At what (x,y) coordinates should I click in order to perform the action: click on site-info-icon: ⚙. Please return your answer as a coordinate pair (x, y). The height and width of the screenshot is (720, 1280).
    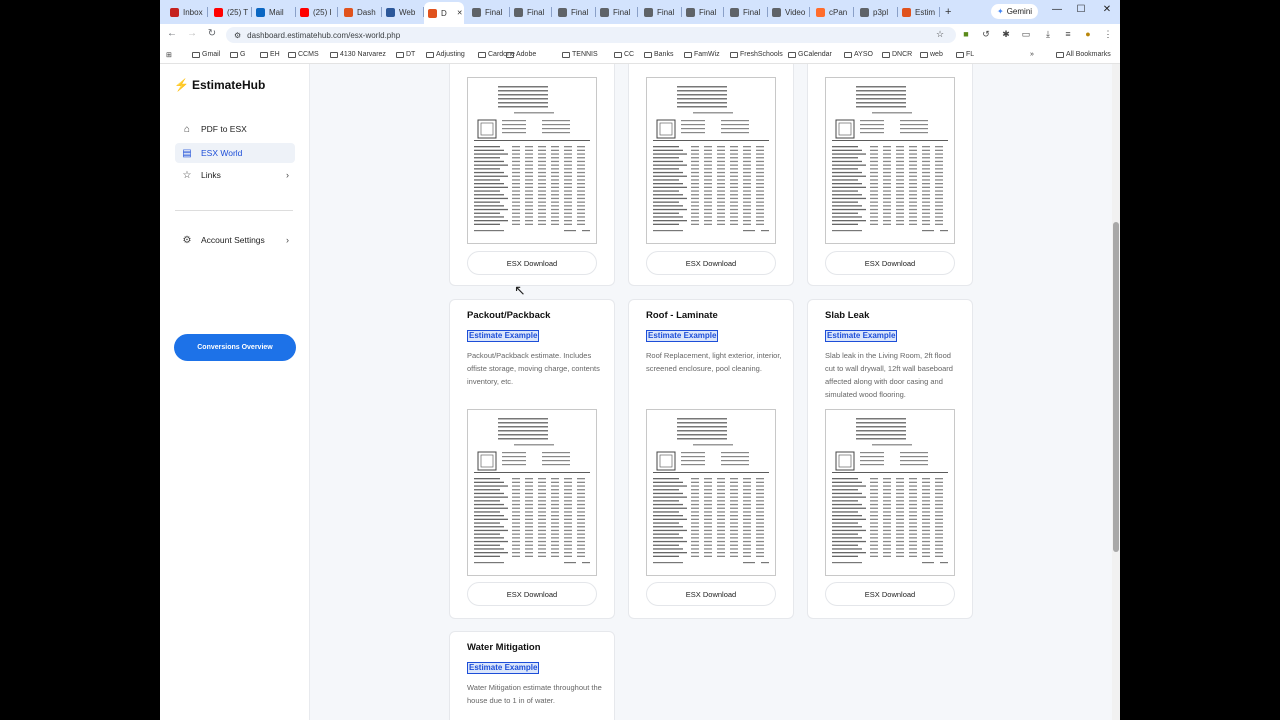
    Looking at the image, I should click on (237, 35).